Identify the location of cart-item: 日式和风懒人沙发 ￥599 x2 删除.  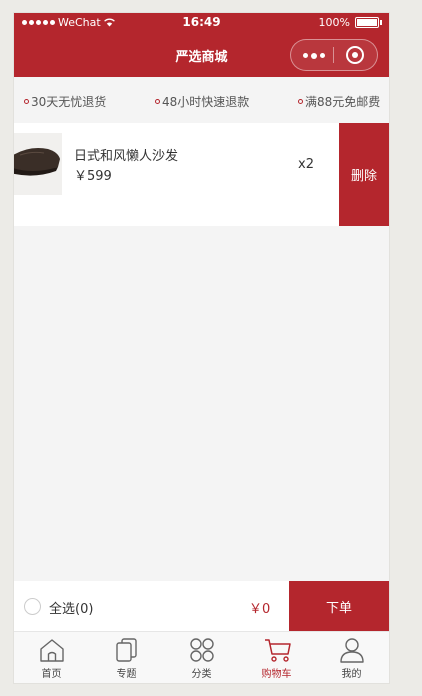
(201, 174).